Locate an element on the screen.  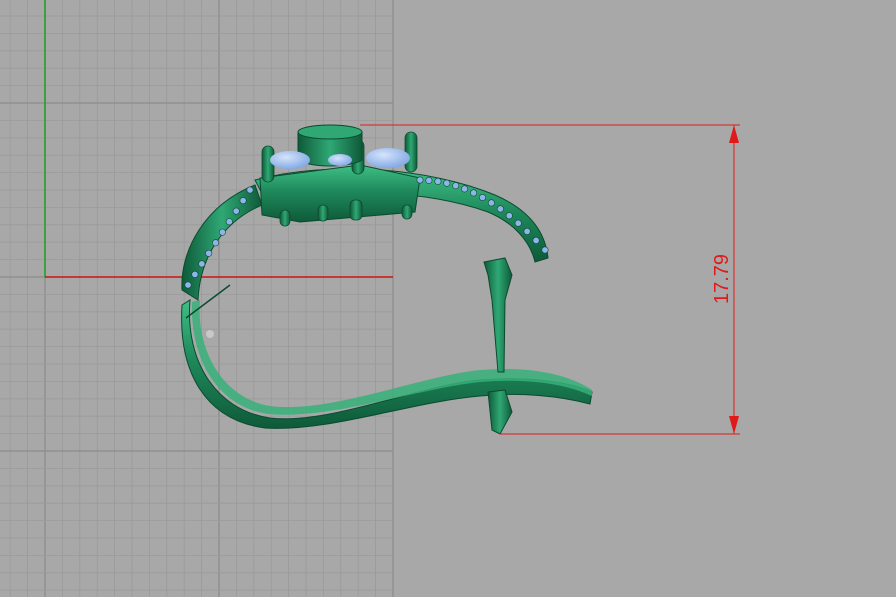
hinge-pin is located at coordinates (210, 334).